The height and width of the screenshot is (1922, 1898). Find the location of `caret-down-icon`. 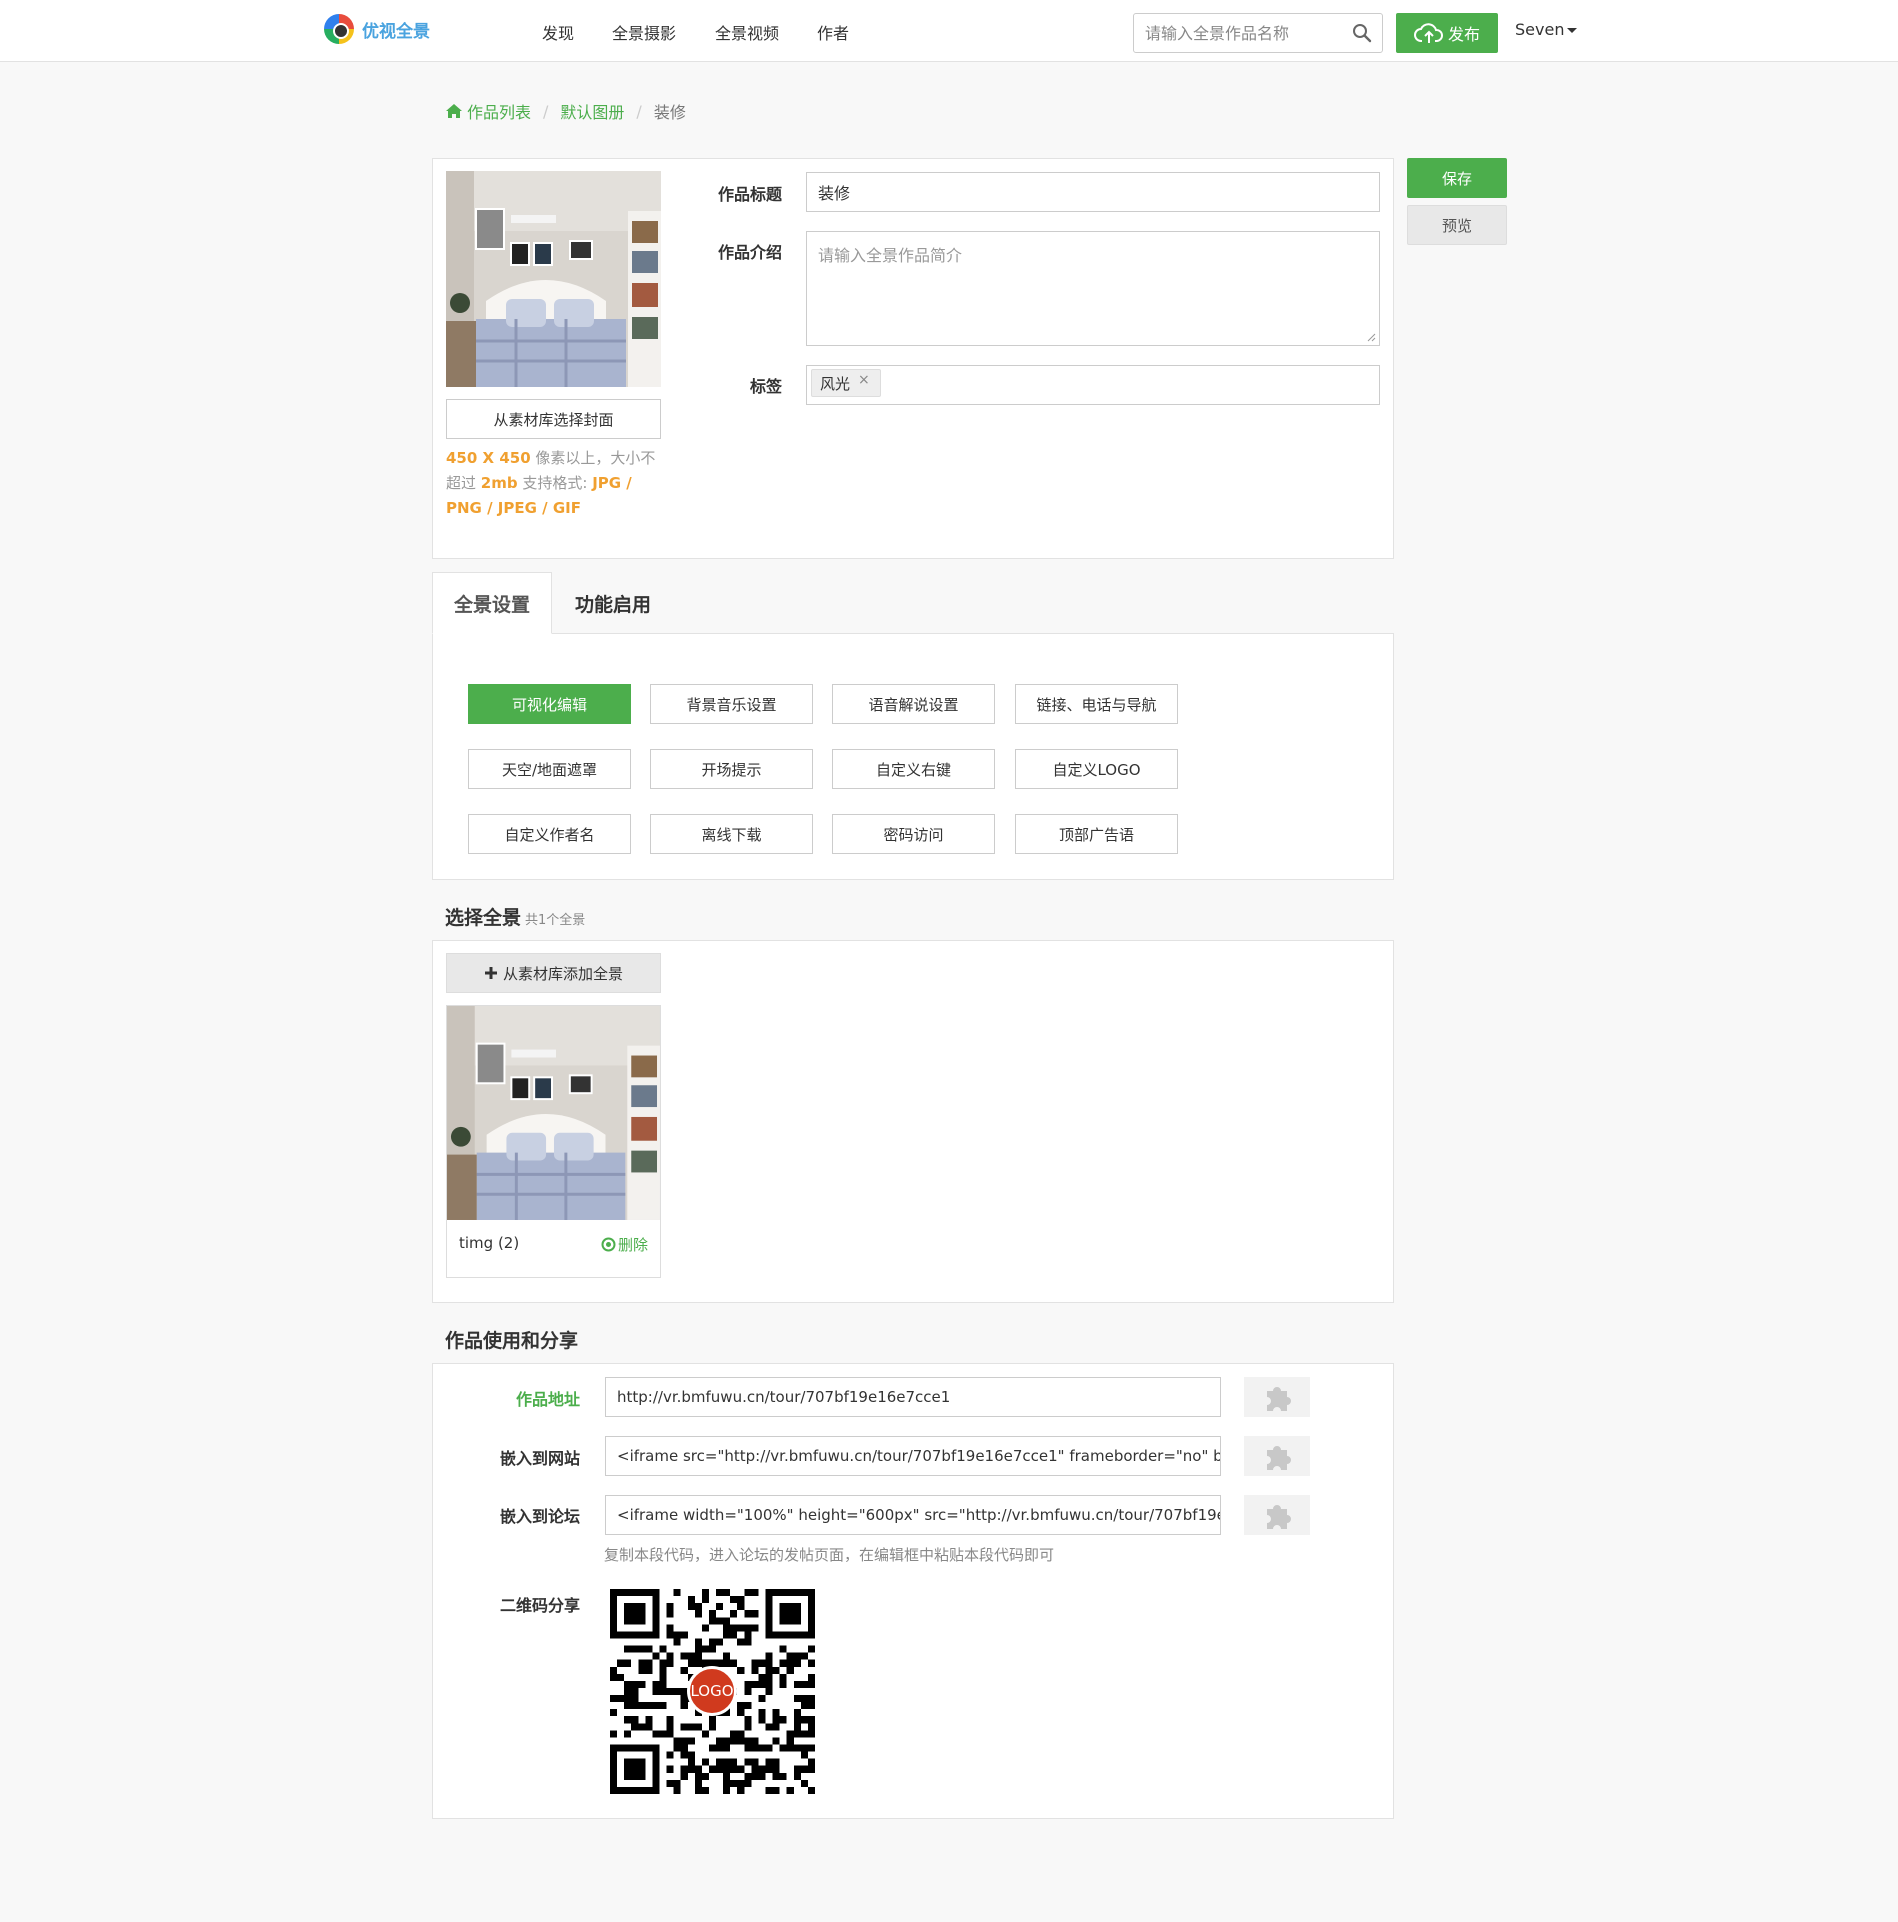

caret-down-icon is located at coordinates (1572, 30).